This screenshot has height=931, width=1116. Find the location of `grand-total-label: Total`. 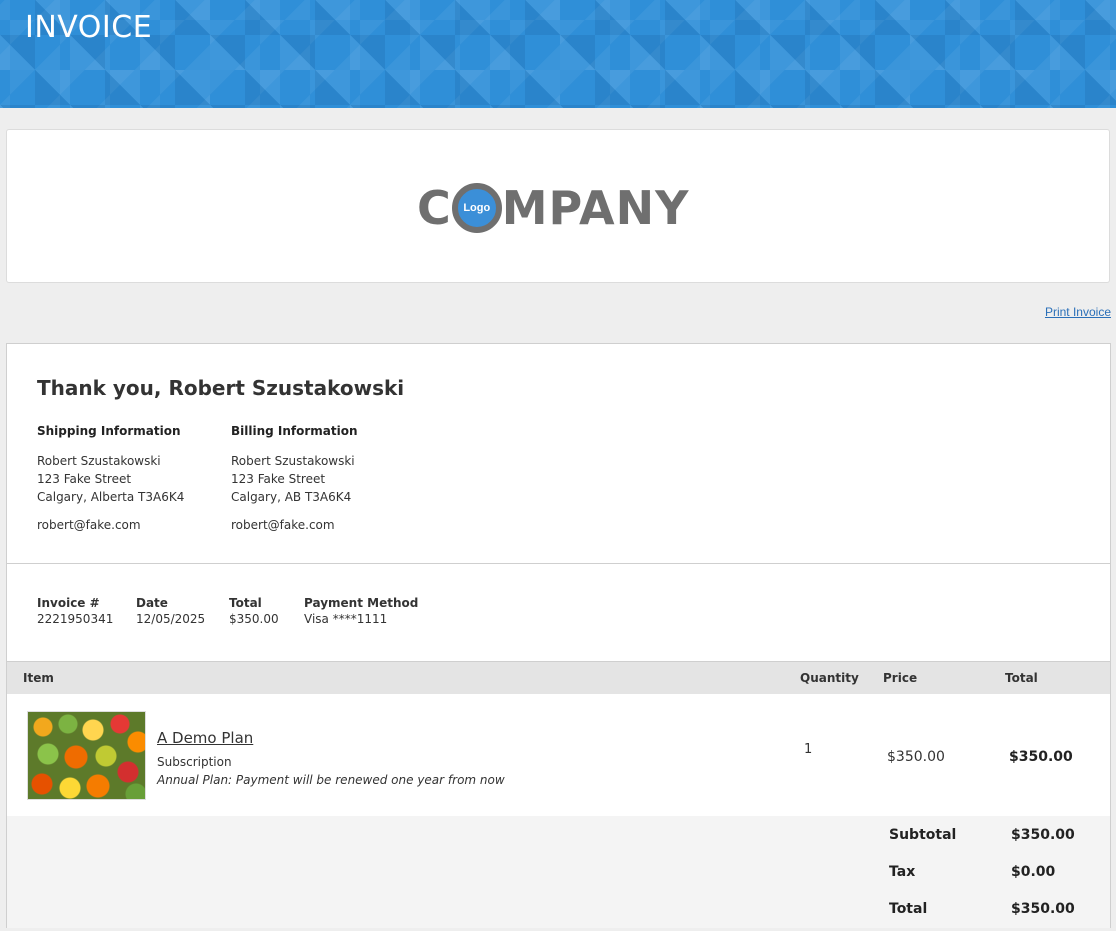

grand-total-label: Total is located at coordinates (908, 909).